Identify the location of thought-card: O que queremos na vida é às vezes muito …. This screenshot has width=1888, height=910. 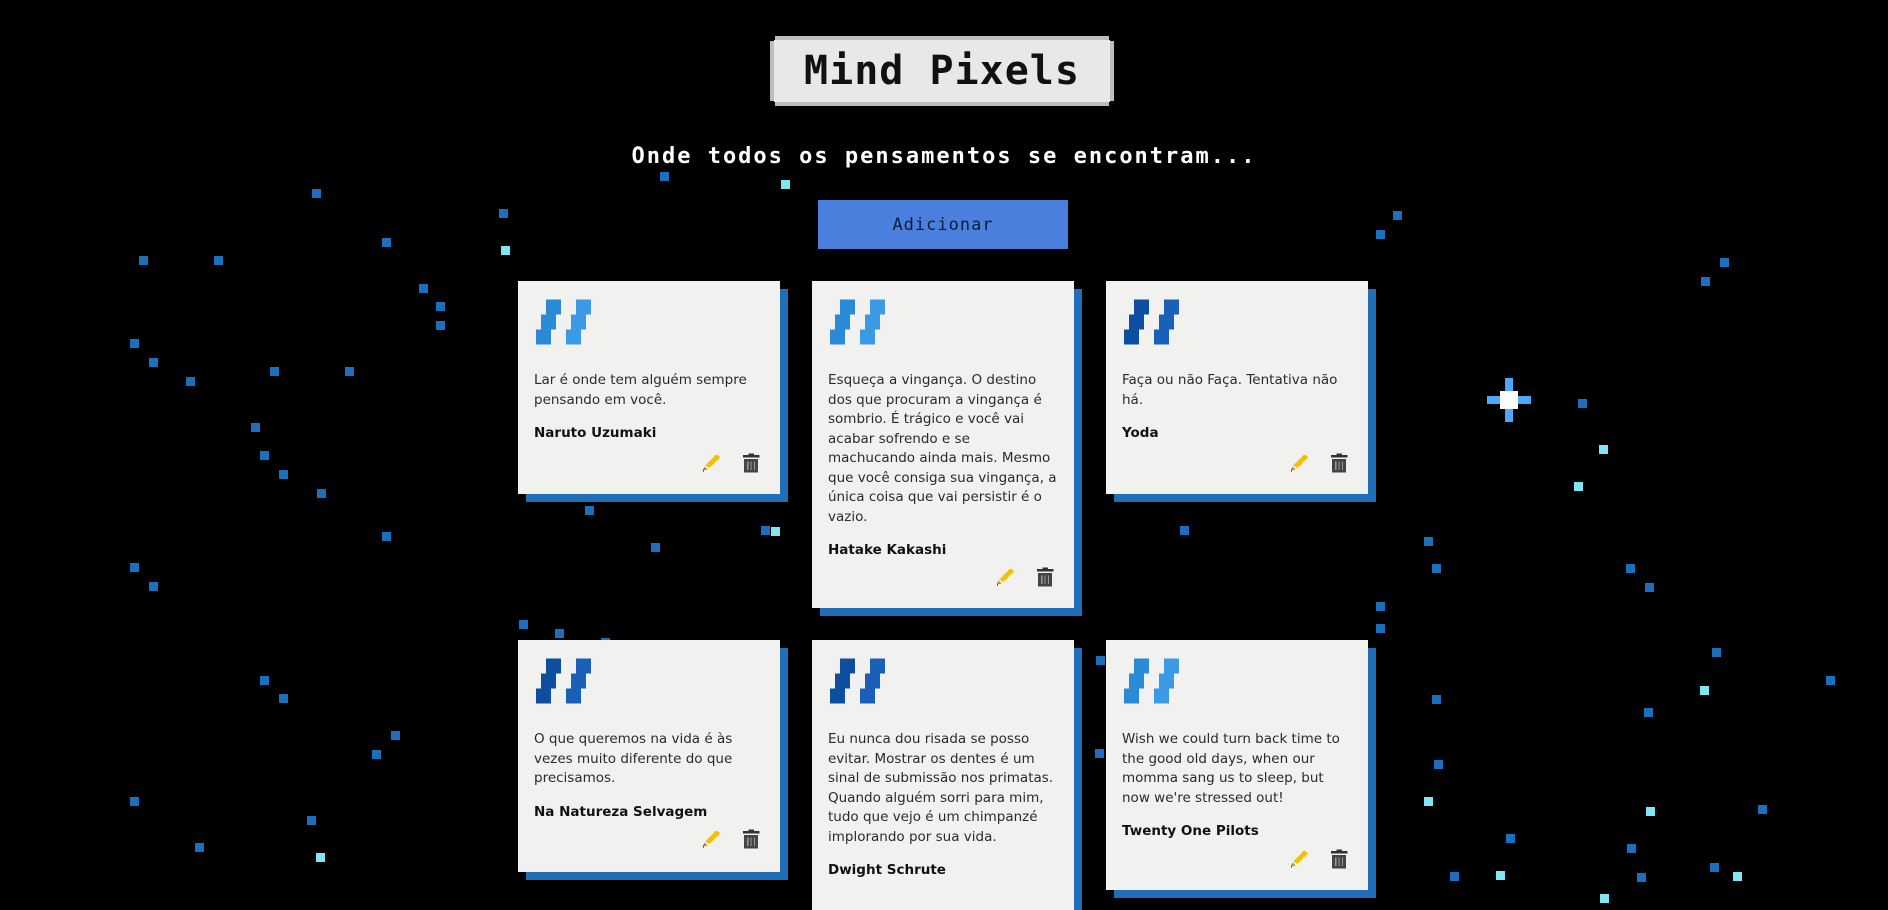
(649, 756).